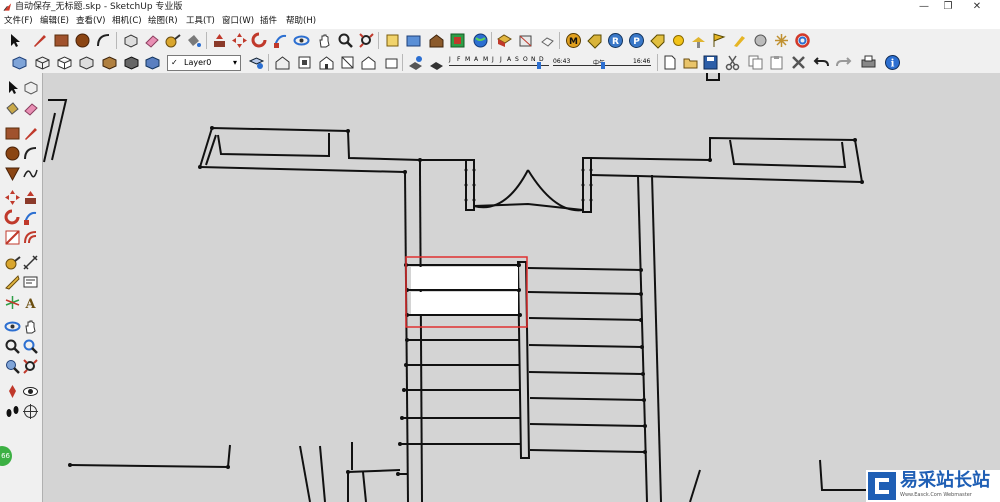 This screenshot has width=1000, height=502. I want to click on menu-plugins: 插件, so click(268, 21).